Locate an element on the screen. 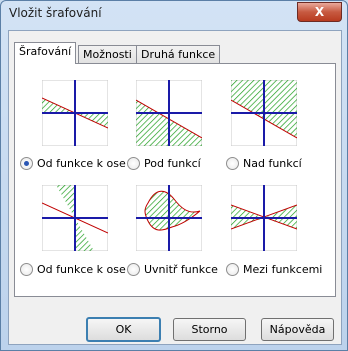  cancel-button: Storno is located at coordinates (209, 329).